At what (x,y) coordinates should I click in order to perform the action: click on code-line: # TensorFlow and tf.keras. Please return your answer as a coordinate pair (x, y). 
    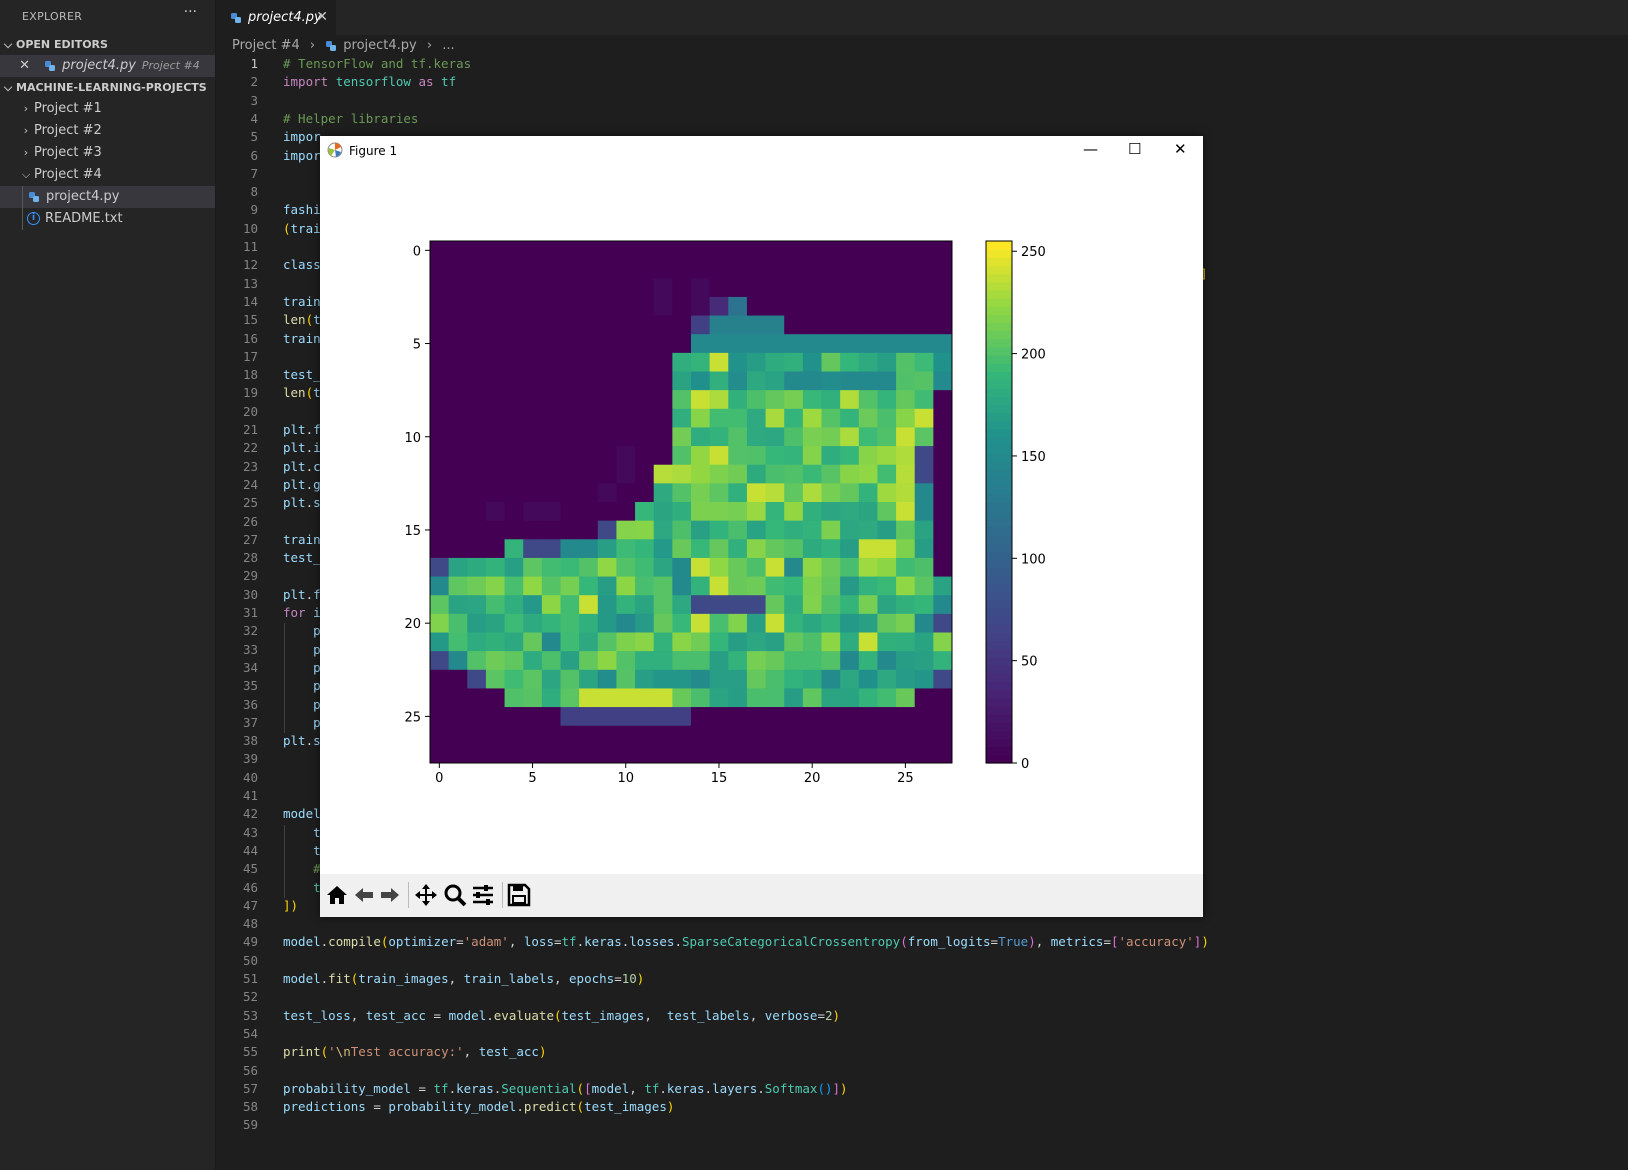
    Looking at the image, I should click on (377, 63).